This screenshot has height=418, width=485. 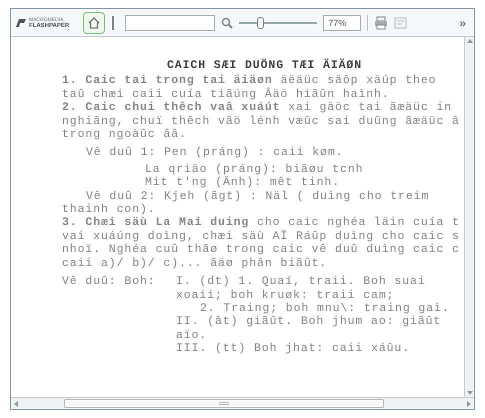 What do you see at coordinates (226, 95) in the screenshot?
I see `text-line: taû chæi caii cuía tiãúng Âäö hiãûn haình.` at bounding box center [226, 95].